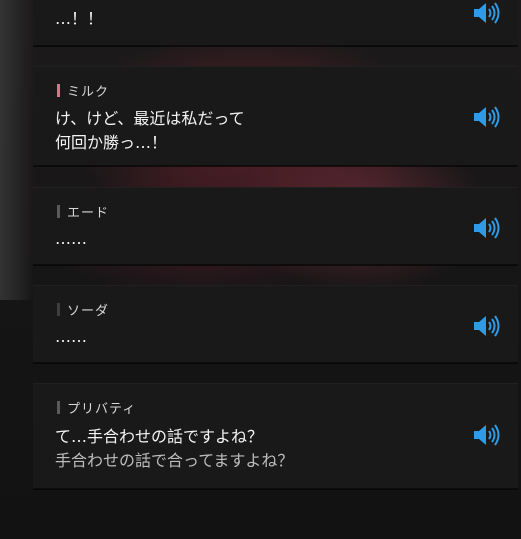  Describe the element at coordinates (275, 23) in the screenshot. I see `backlog-entry: …！！` at that location.